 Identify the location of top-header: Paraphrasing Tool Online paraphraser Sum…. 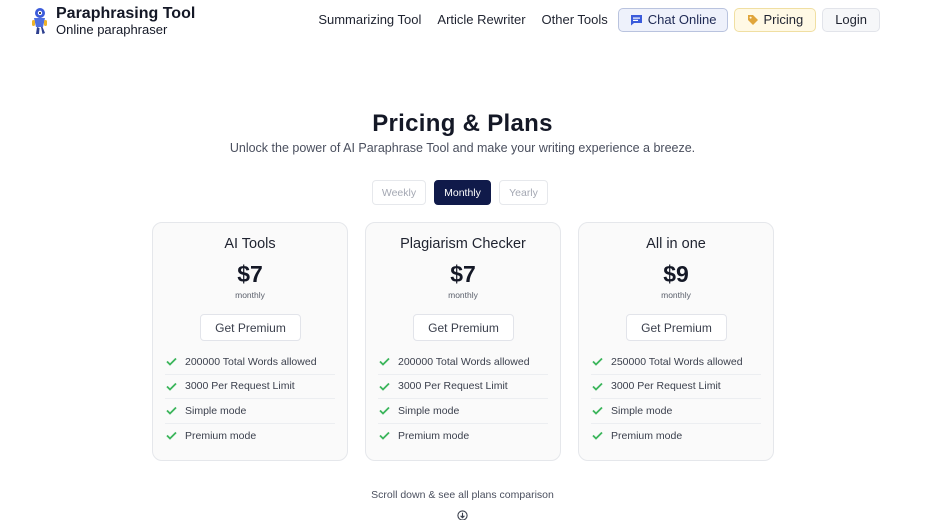
(462, 20).